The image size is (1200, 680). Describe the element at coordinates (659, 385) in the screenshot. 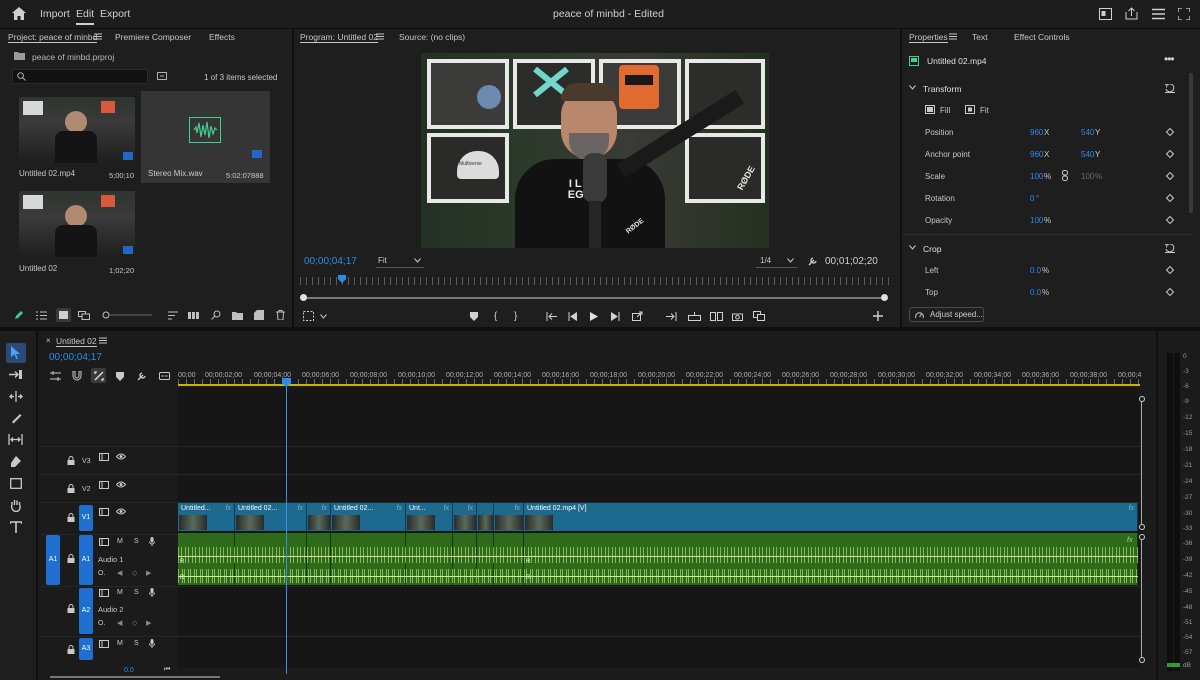

I see `work-area-bar` at that location.